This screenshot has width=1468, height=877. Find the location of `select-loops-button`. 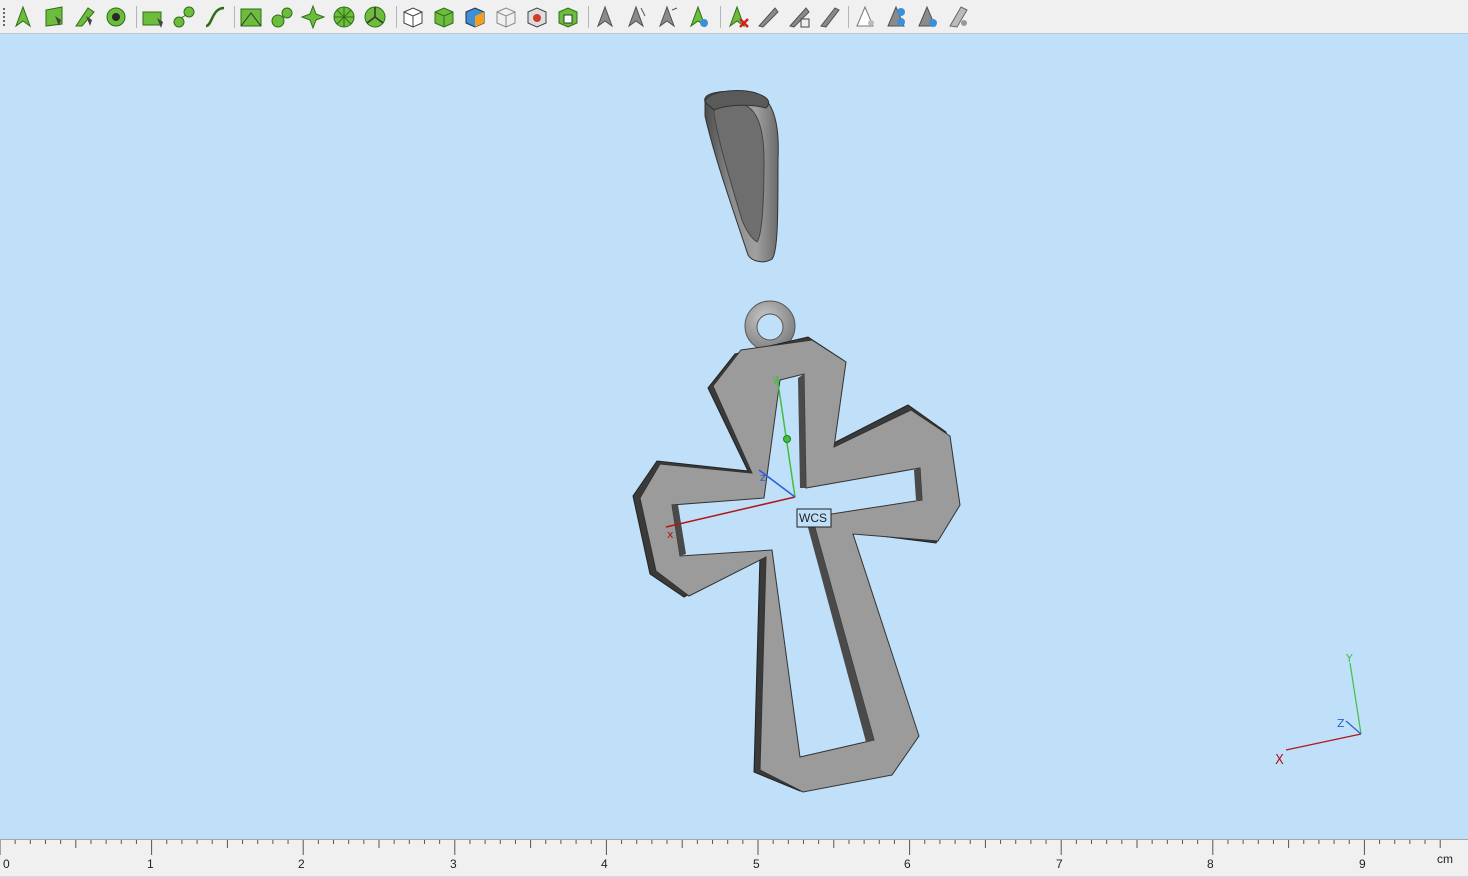

select-loops-button is located at coordinates (116, 17).